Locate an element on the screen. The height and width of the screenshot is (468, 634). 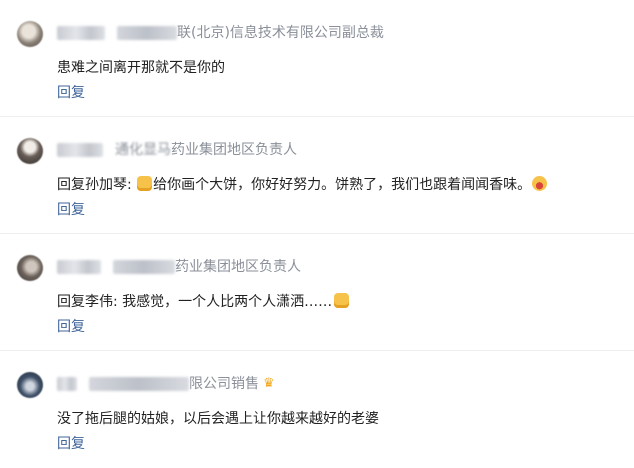
crown-icon: ♛ is located at coordinates (269, 383).